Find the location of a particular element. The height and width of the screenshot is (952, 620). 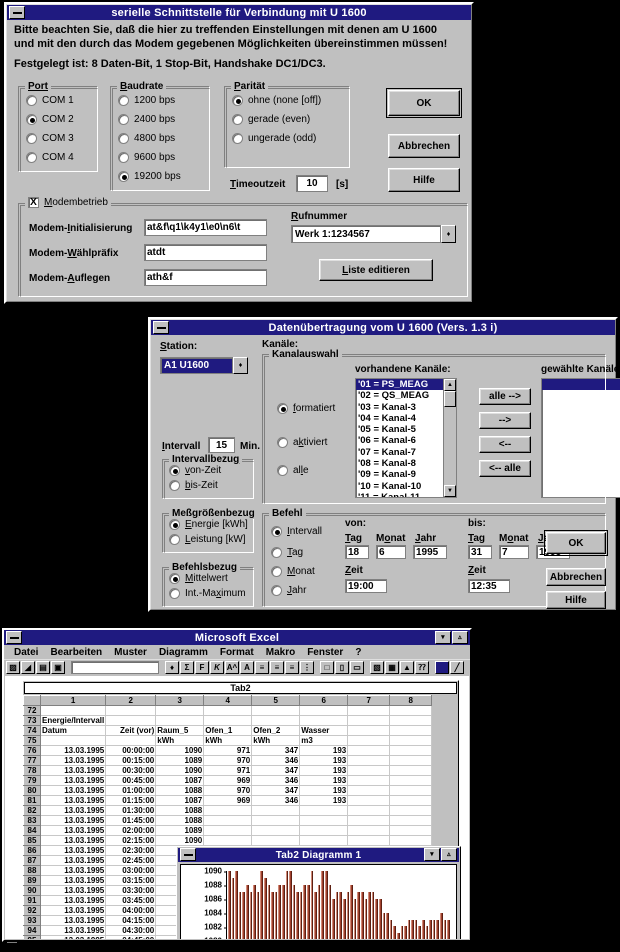

from-month-input: 6 is located at coordinates (391, 552).